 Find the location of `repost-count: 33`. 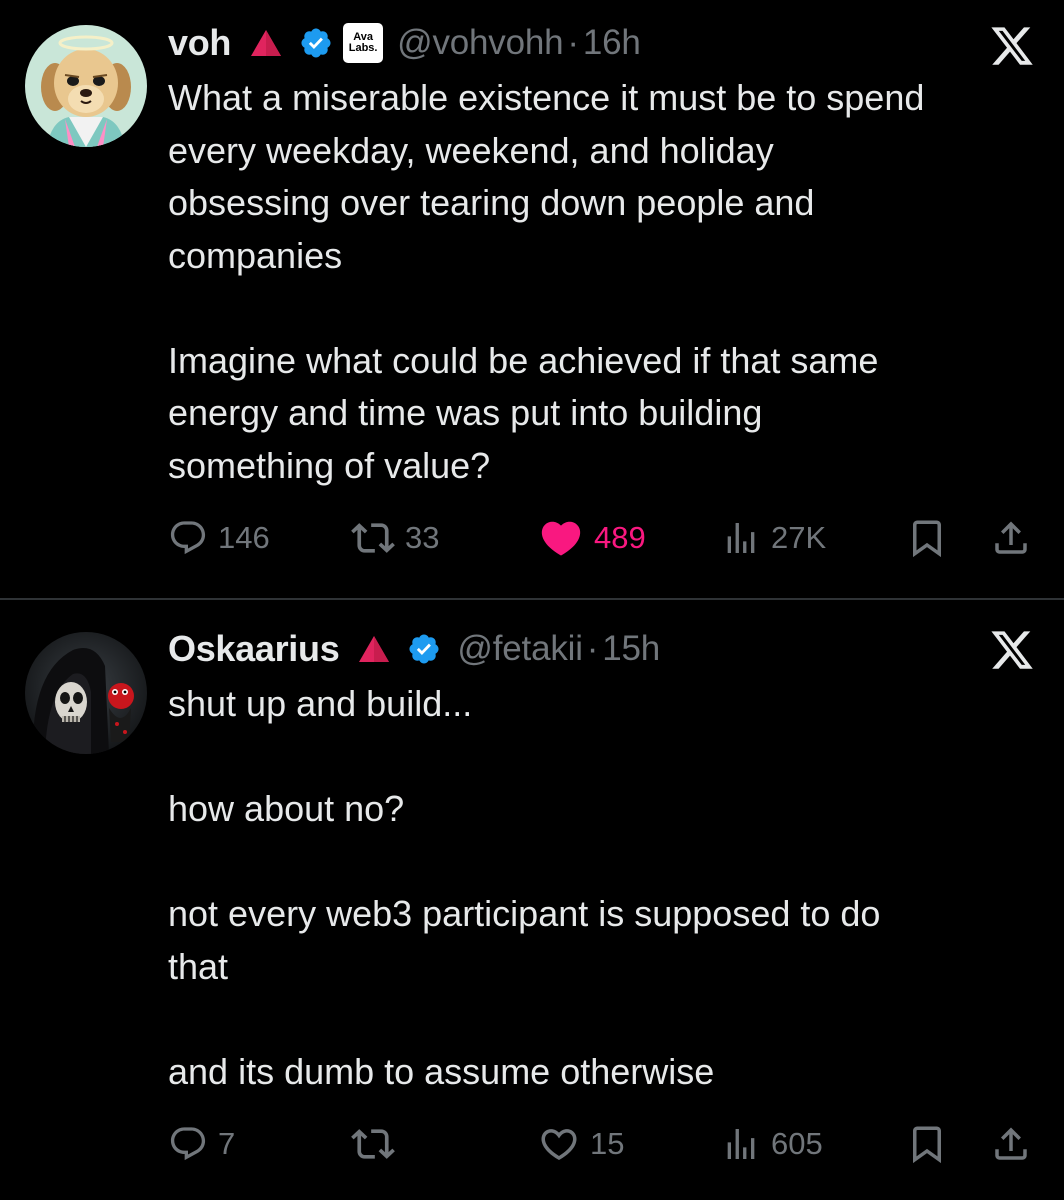

repost-count: 33 is located at coordinates (422, 537).